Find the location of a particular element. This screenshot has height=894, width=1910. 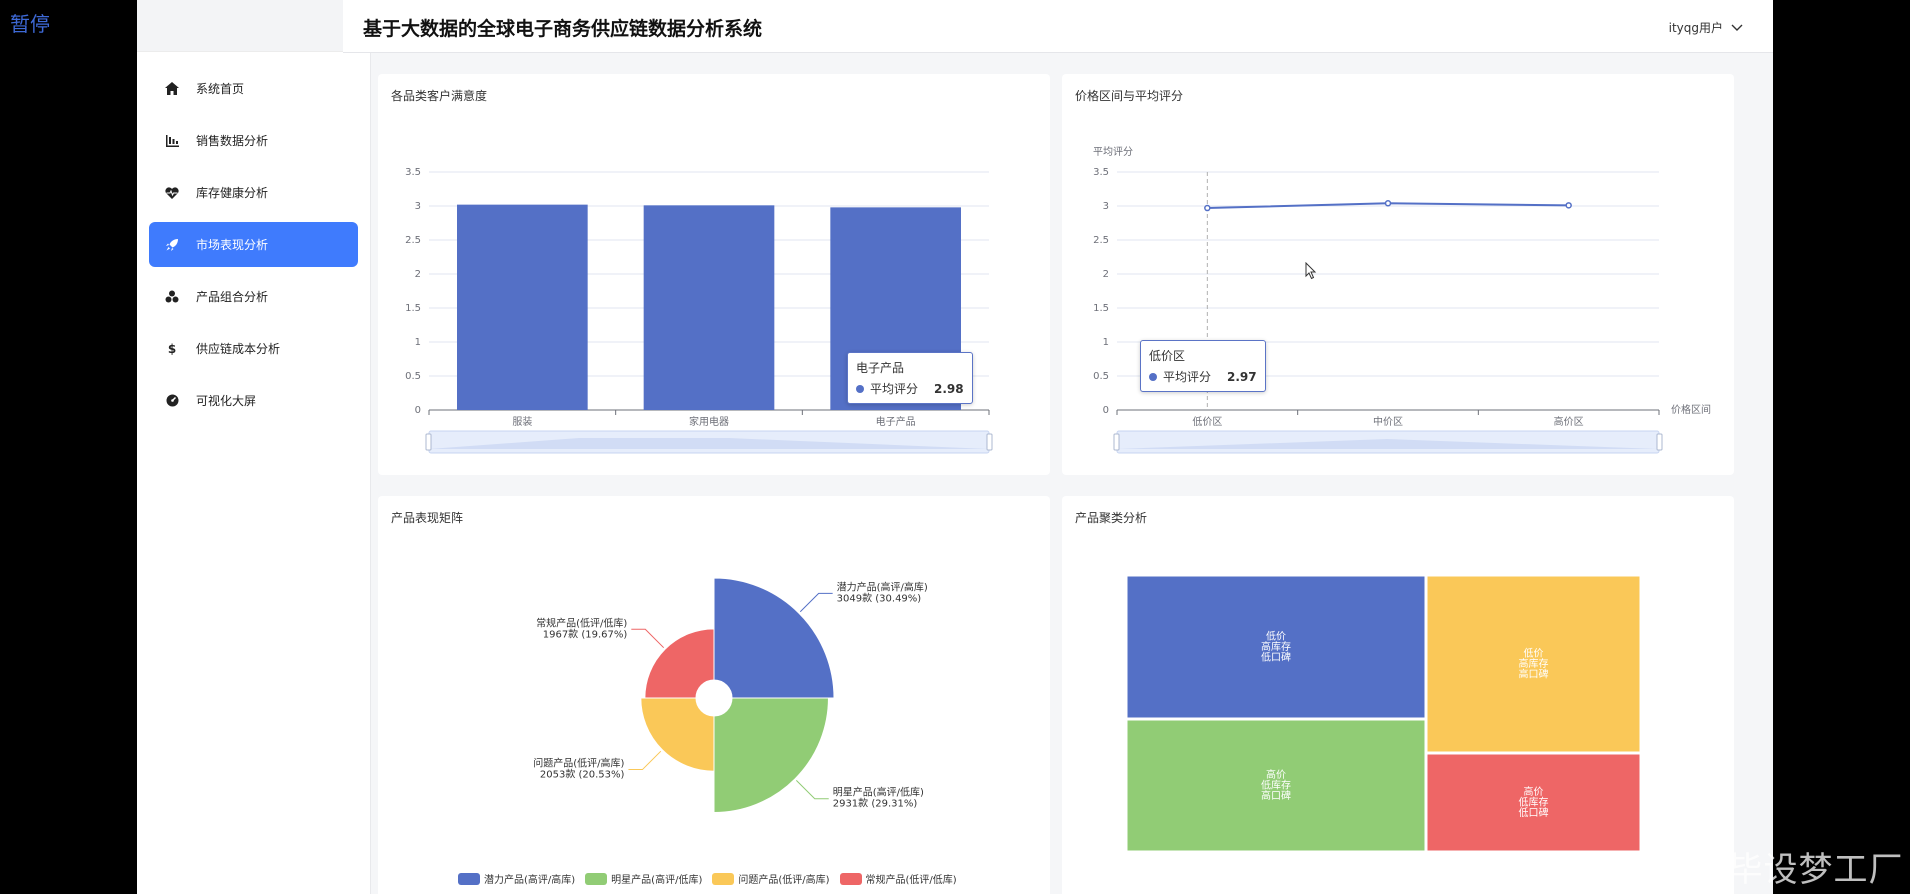

legend-item: 明星产品(高评/低库) is located at coordinates (643, 878).